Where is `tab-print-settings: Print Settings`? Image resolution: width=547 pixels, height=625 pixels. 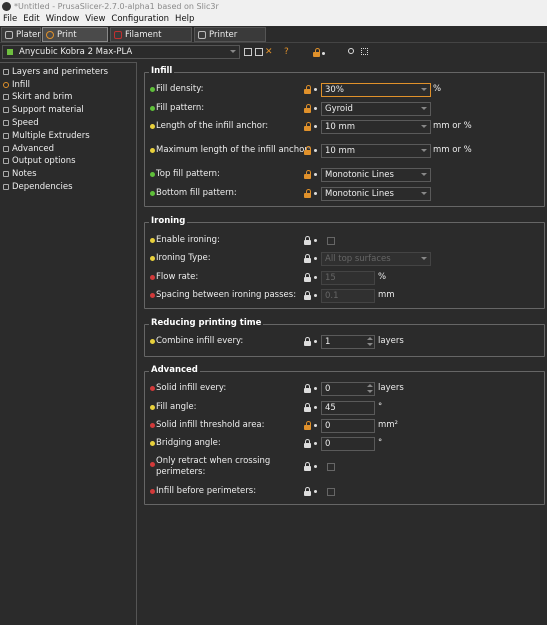
tab-print-settings: Print Settings is located at coordinates (75, 40).